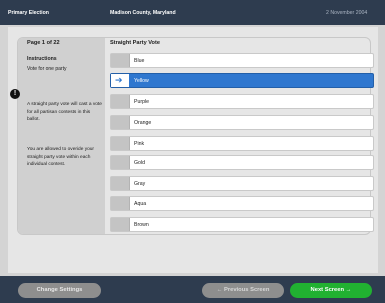 The height and width of the screenshot is (303, 385). Describe the element at coordinates (139, 144) in the screenshot. I see `option-label: Pink` at that location.